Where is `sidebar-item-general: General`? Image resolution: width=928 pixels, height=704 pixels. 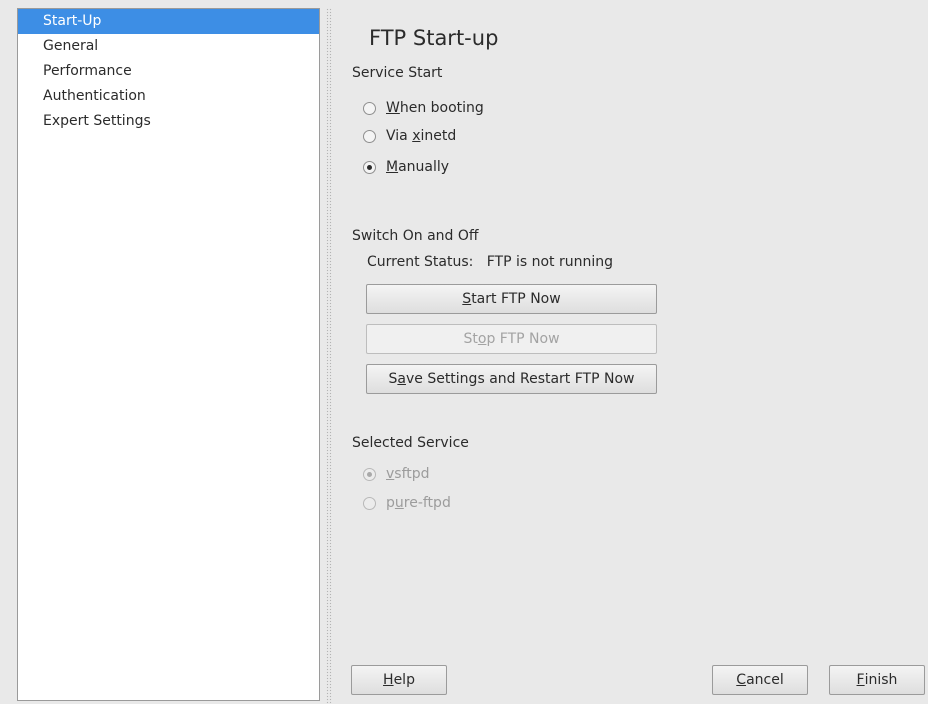 sidebar-item-general: General is located at coordinates (168, 46).